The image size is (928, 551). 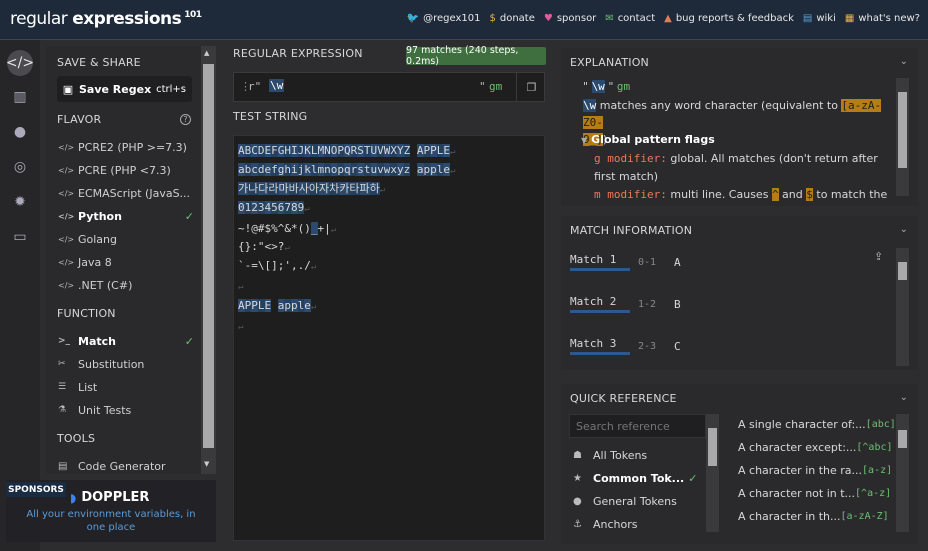 I want to click on reference-token: [abc], so click(x=880, y=424).